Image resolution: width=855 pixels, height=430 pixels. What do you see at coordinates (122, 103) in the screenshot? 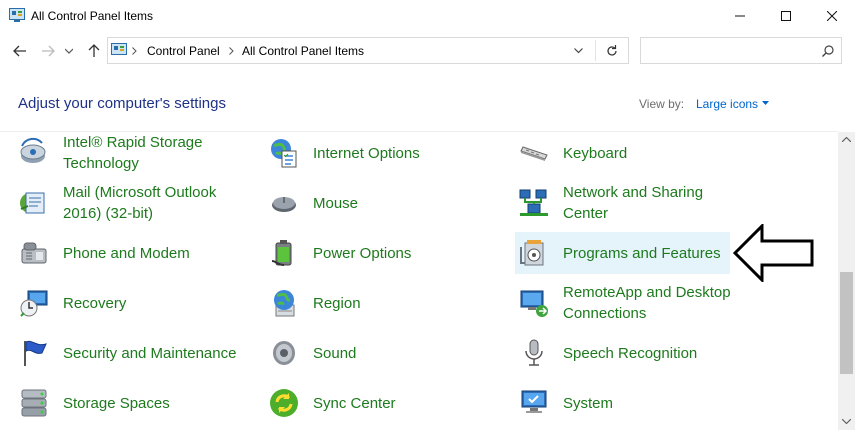
I see `page-title: Adjust your computer's settings` at bounding box center [122, 103].